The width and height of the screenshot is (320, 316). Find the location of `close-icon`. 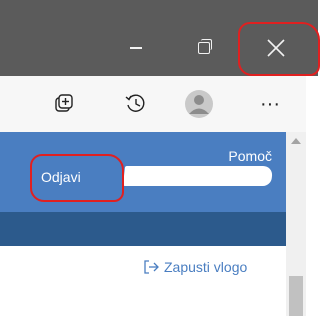

close-icon is located at coordinates (276, 48).